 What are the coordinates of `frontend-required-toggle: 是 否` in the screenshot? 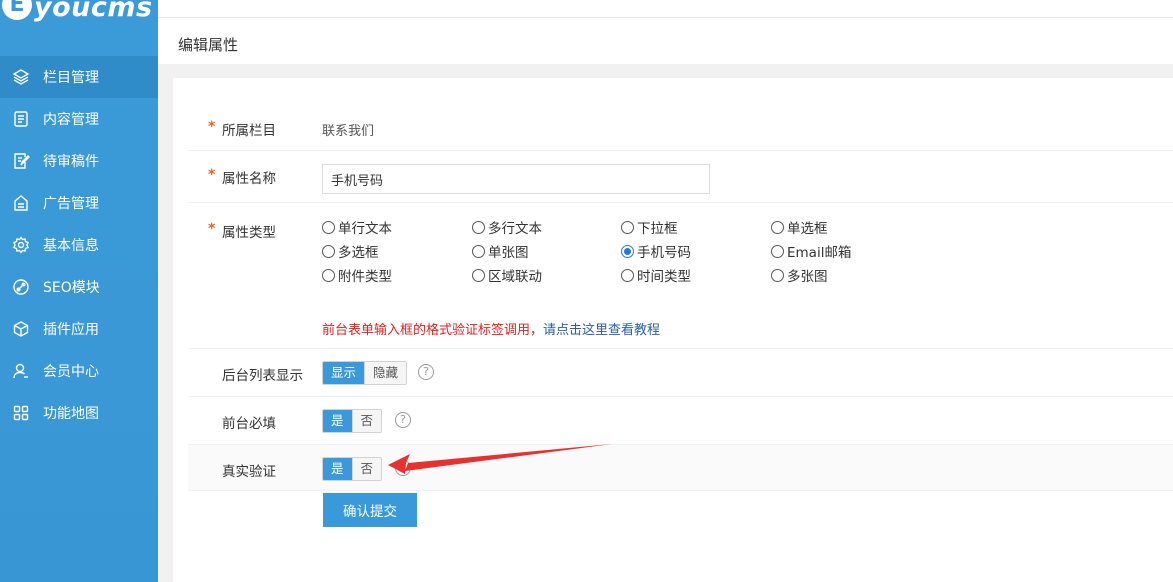 It's located at (352, 421).